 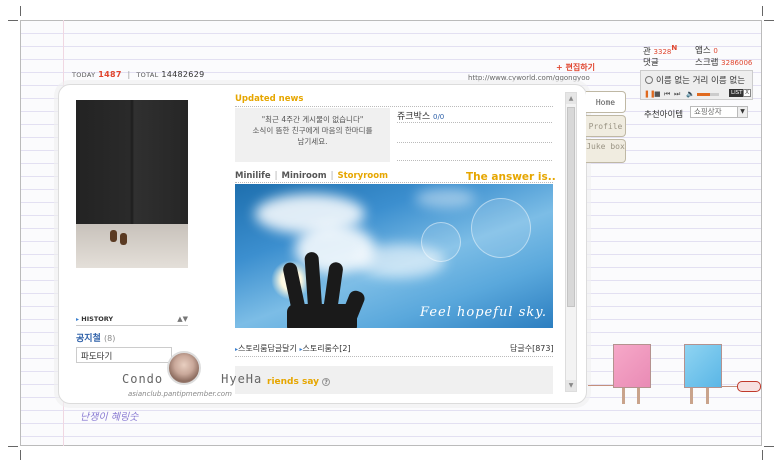 I want to click on notice-label: 공지철, so click(x=88, y=339).